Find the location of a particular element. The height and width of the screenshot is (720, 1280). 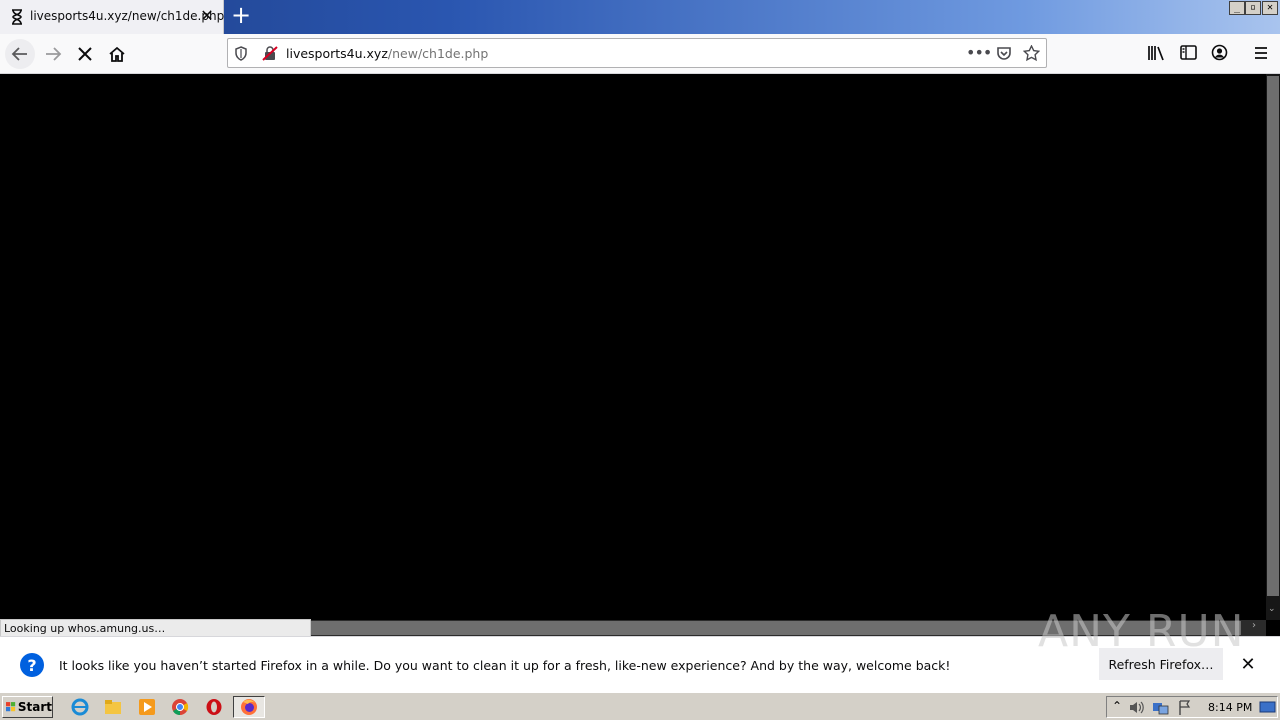

forward-button is located at coordinates (53, 54).